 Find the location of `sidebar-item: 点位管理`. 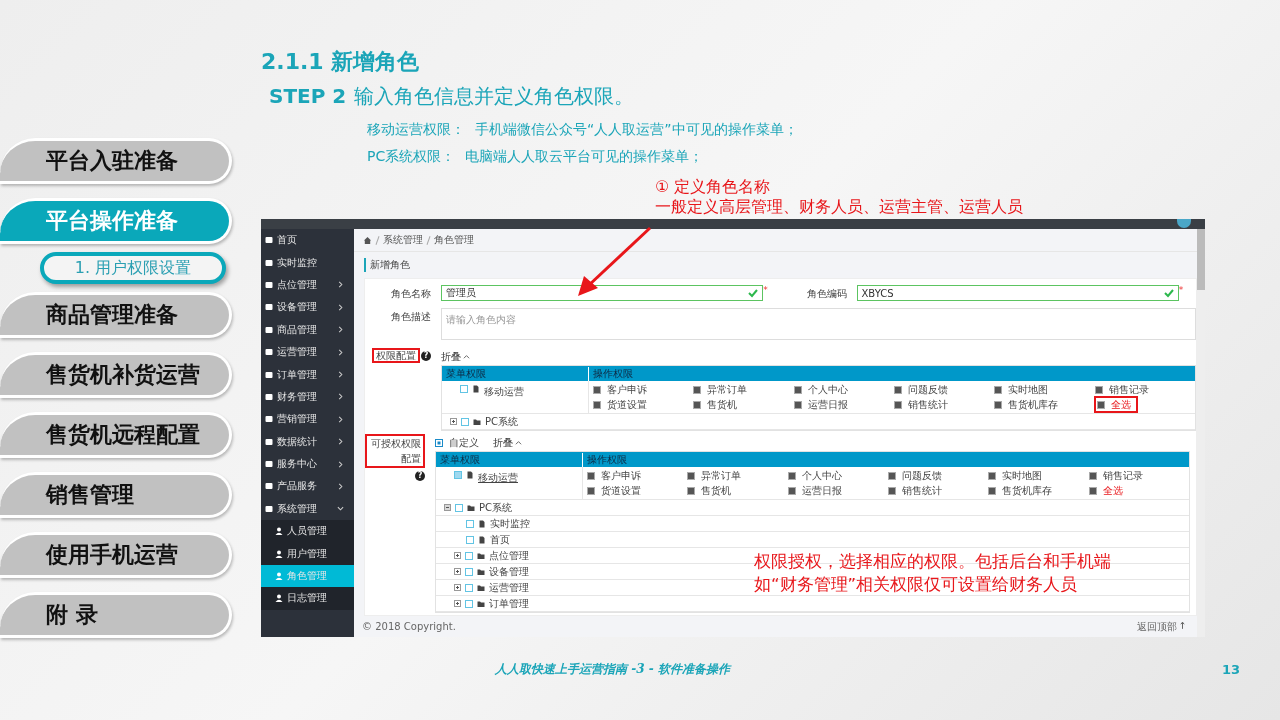

sidebar-item: 点位管理 is located at coordinates (307, 285).